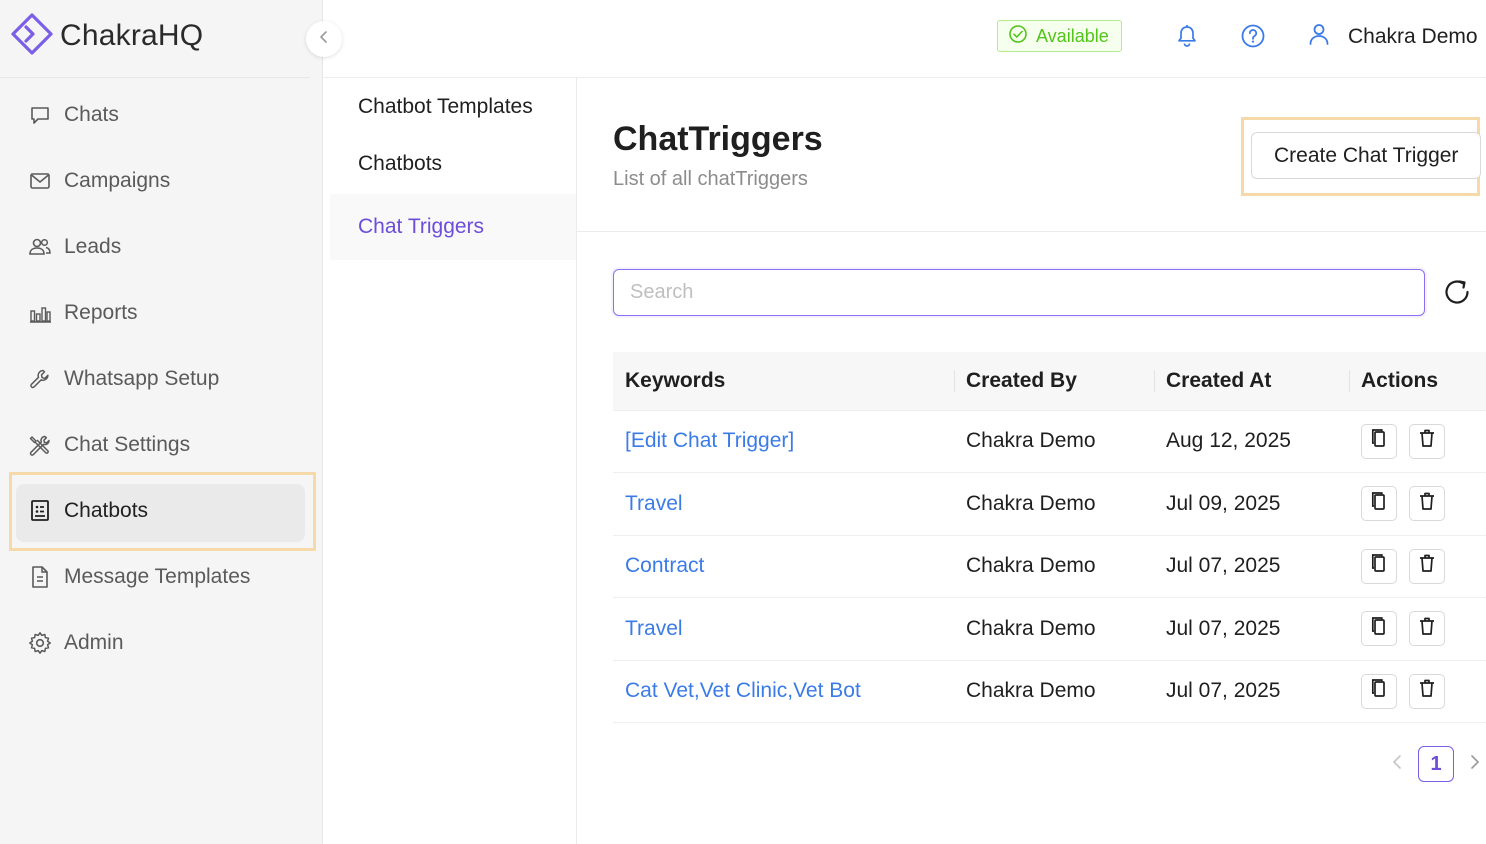 This screenshot has height=844, width=1486. What do you see at coordinates (1417, 381) in the screenshot?
I see `column-header-actions: Actions` at bounding box center [1417, 381].